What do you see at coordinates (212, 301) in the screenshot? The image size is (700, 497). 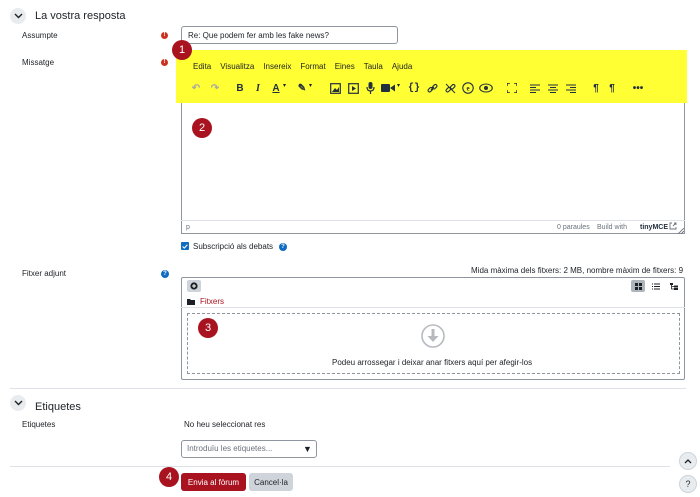 I see `folder-breadcrumb: Fitxers` at bounding box center [212, 301].